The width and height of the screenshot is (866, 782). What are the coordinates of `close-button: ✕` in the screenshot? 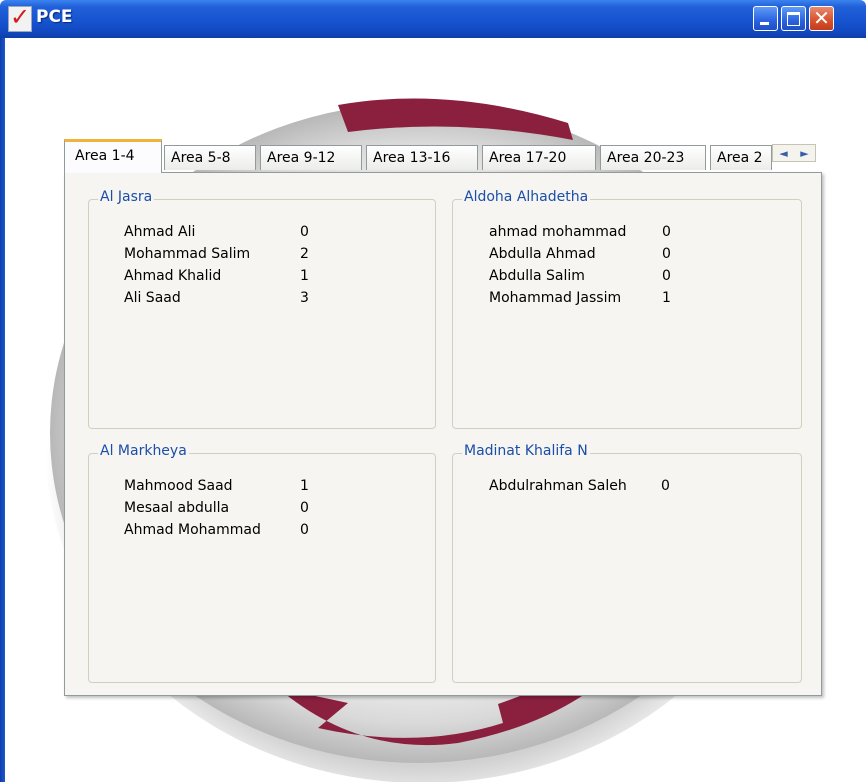 It's located at (821, 18).